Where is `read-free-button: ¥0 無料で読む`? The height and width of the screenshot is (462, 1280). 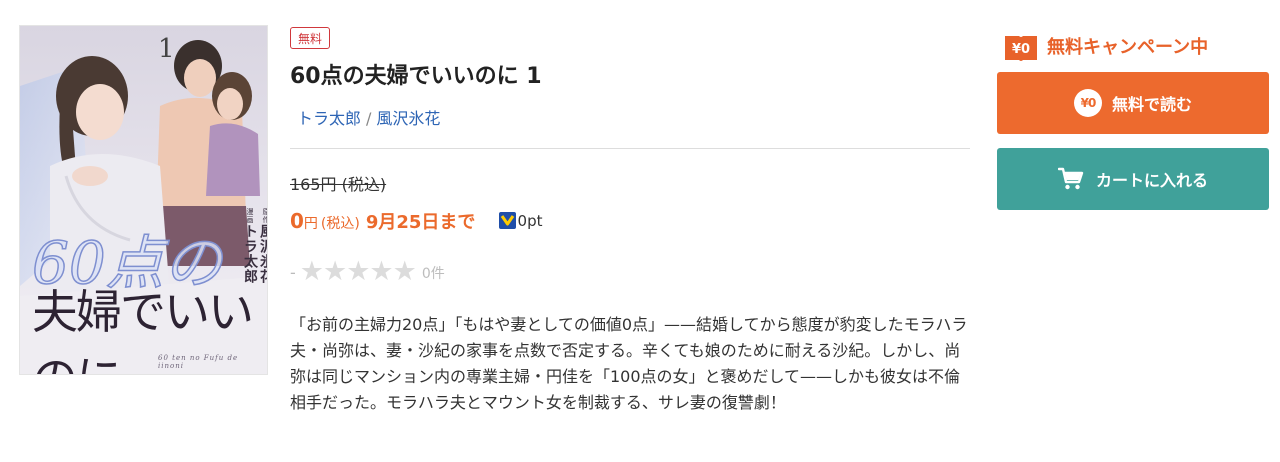 read-free-button: ¥0 無料で読む is located at coordinates (1133, 103).